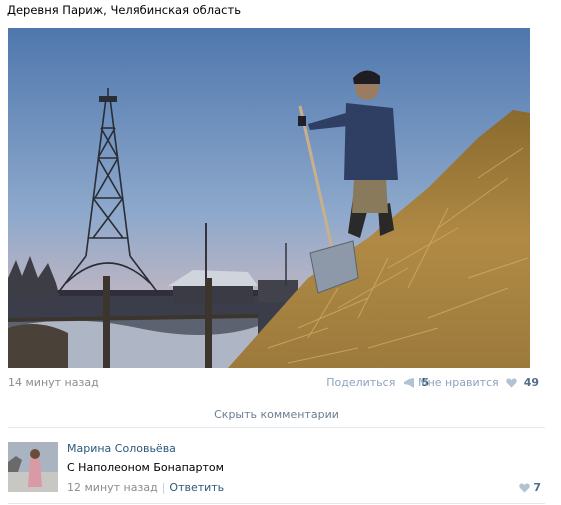 The image size is (561, 505). Describe the element at coordinates (537, 487) in the screenshot. I see `comment-like-count: 7` at that location.